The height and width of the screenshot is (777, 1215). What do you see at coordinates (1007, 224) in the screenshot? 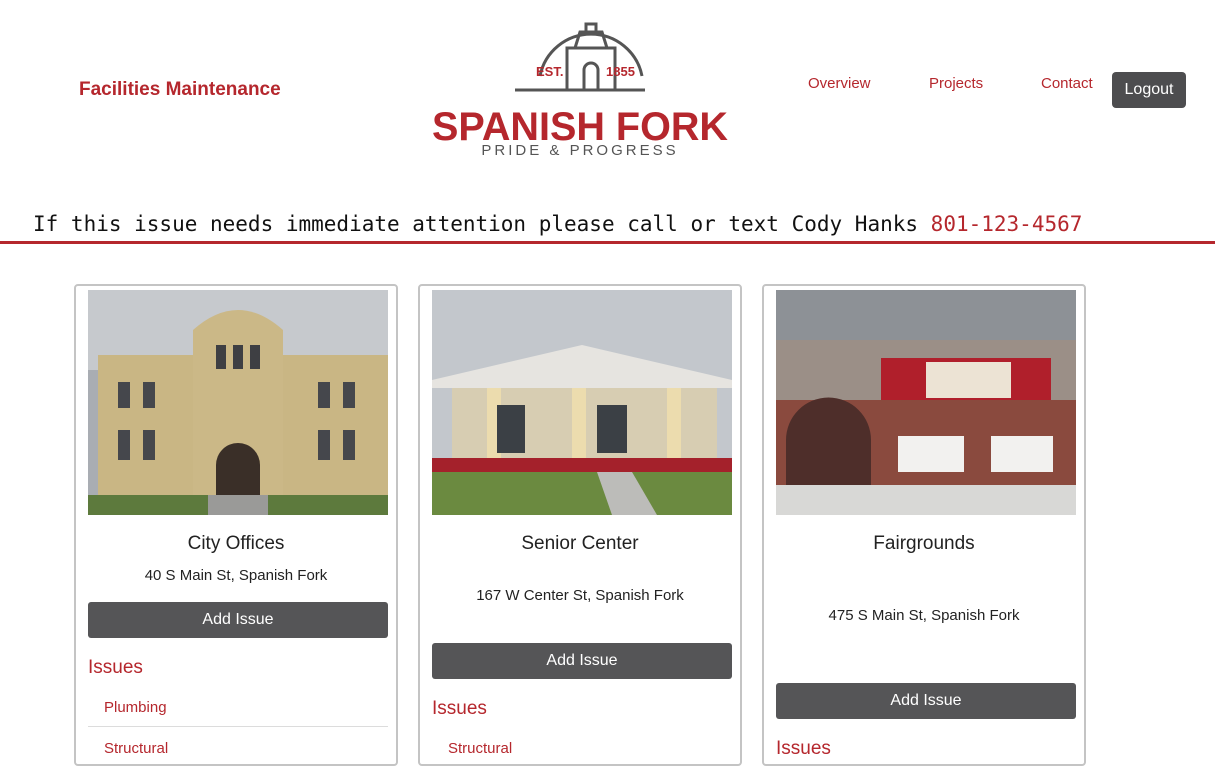
I see `notice-phone: 801-123-4567` at bounding box center [1007, 224].